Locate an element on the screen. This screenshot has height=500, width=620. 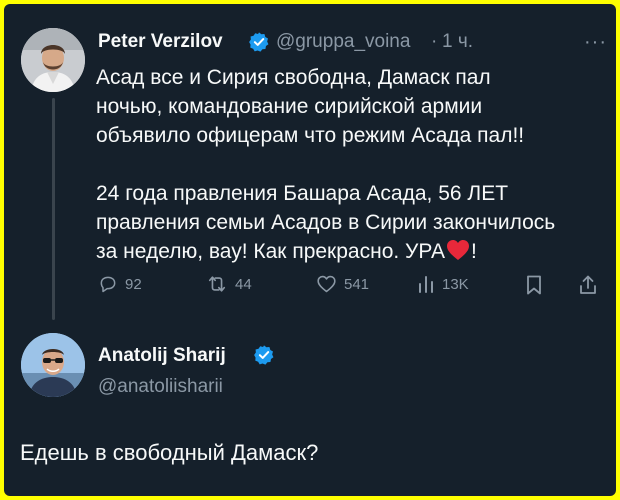
tweet-author-name: Peter Verzilov is located at coordinates (160, 42).